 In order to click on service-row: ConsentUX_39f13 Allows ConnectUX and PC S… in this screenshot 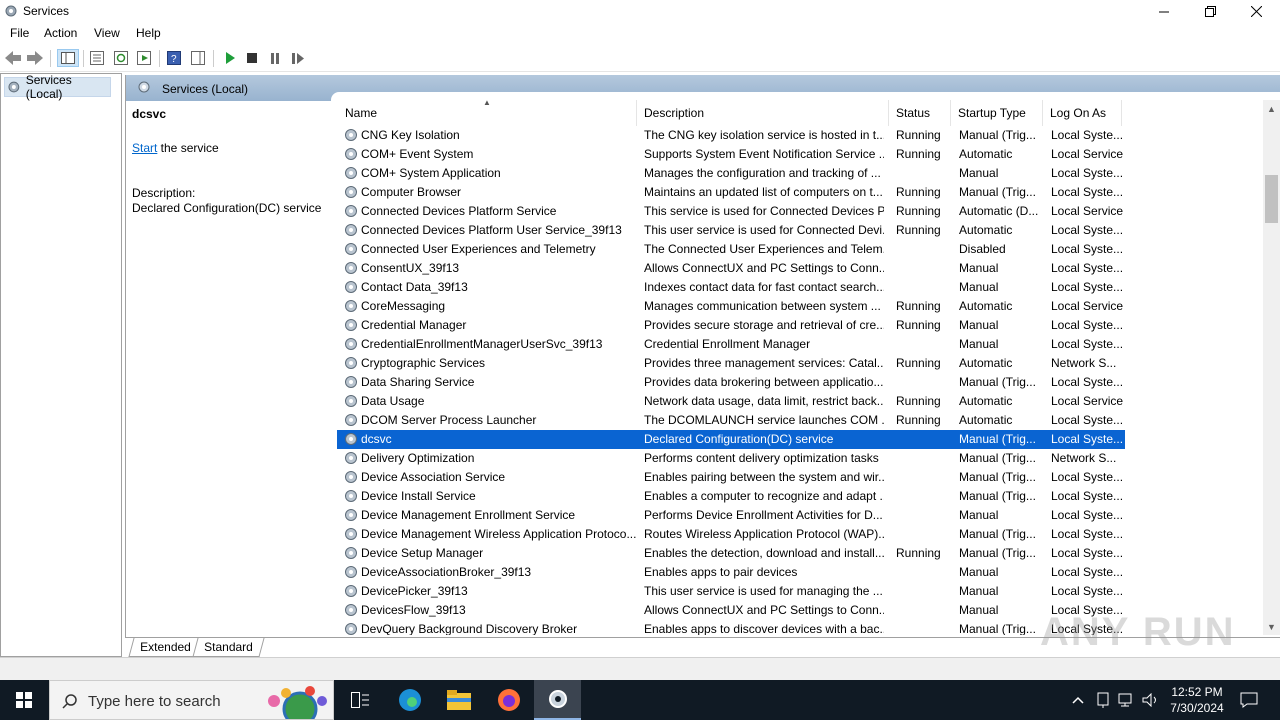, I will do `click(800, 268)`.